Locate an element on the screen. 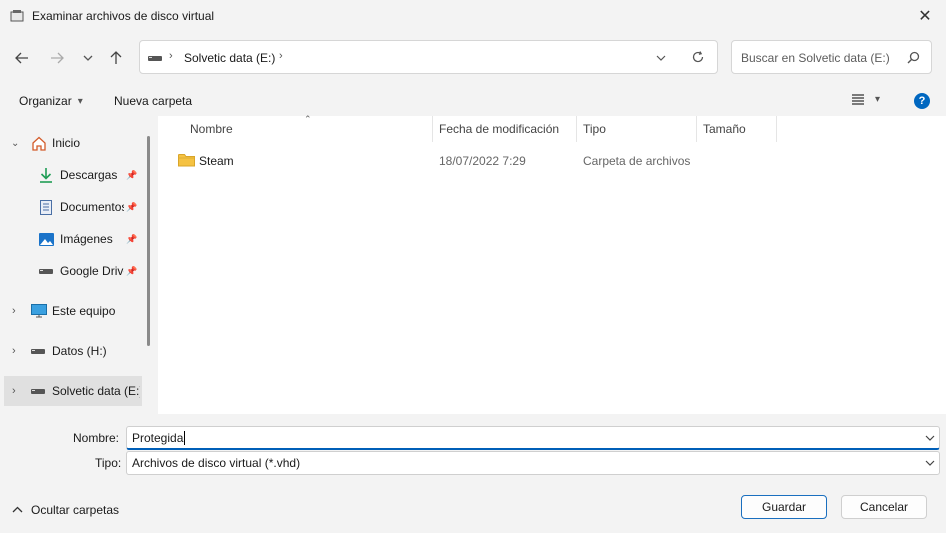 The width and height of the screenshot is (946, 533). recent-locations-button is located at coordinates (88, 58).